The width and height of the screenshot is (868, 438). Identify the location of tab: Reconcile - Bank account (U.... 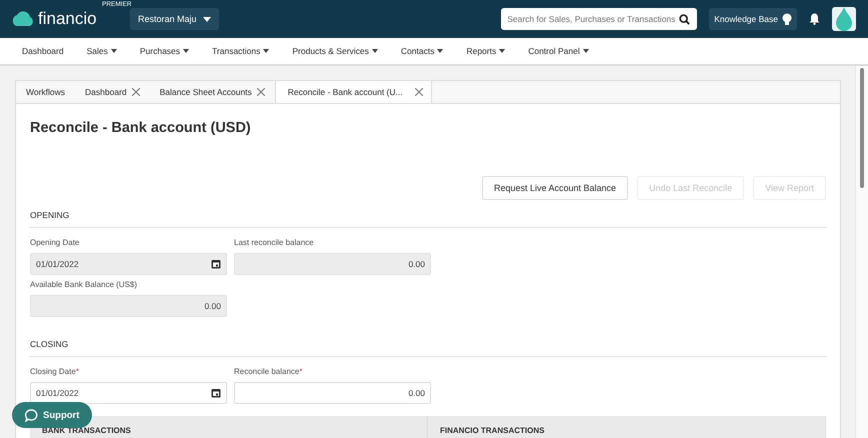
(353, 92).